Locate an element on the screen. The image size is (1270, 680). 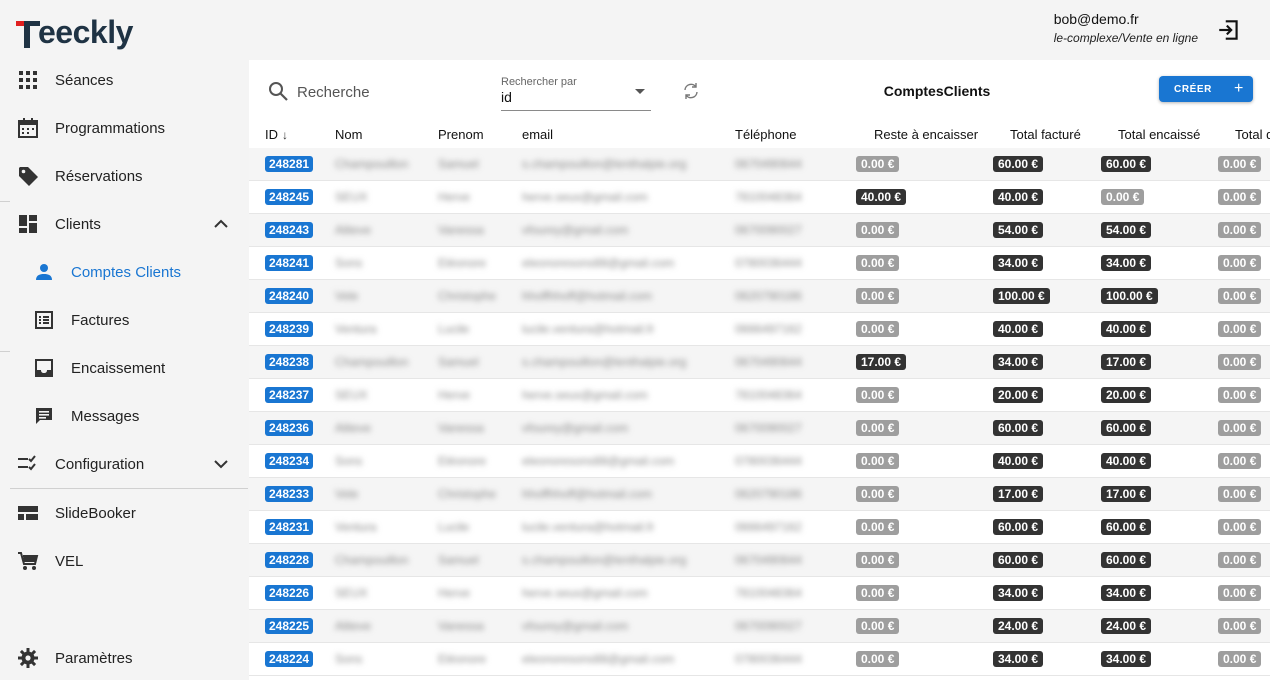
search-by-select: Rechercher par id is located at coordinates (576, 93).